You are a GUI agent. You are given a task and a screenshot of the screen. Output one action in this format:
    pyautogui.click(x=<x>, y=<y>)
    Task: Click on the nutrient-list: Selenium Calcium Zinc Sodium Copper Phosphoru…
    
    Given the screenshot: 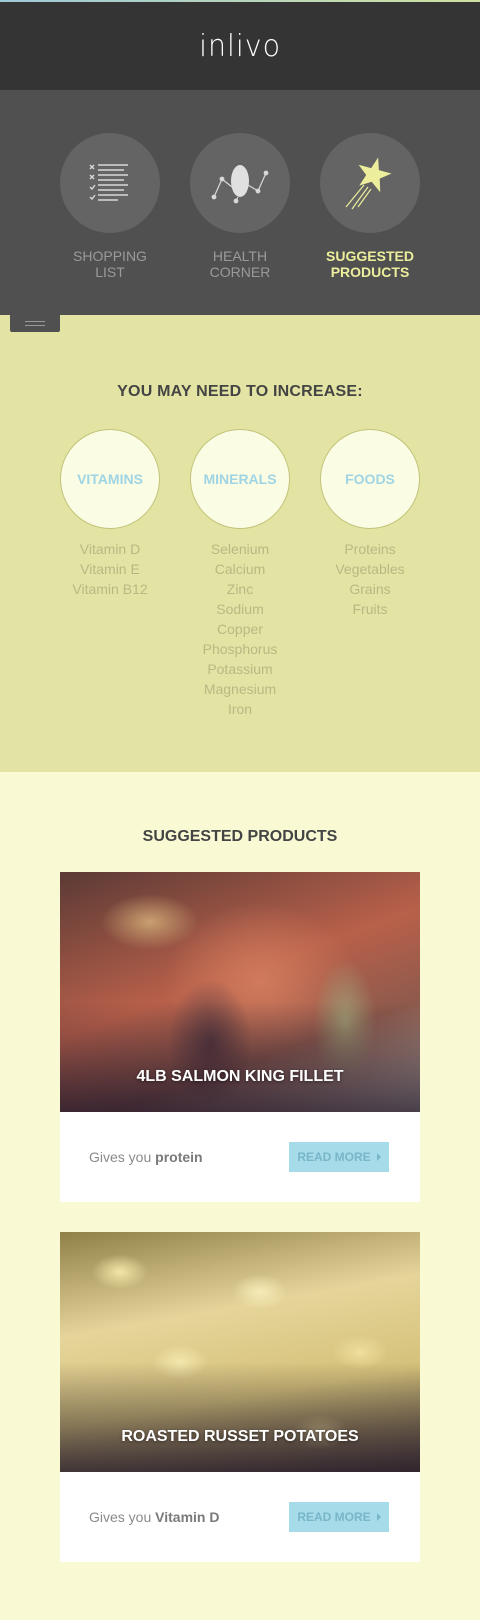 What is the action you would take?
    pyautogui.click(x=240, y=629)
    